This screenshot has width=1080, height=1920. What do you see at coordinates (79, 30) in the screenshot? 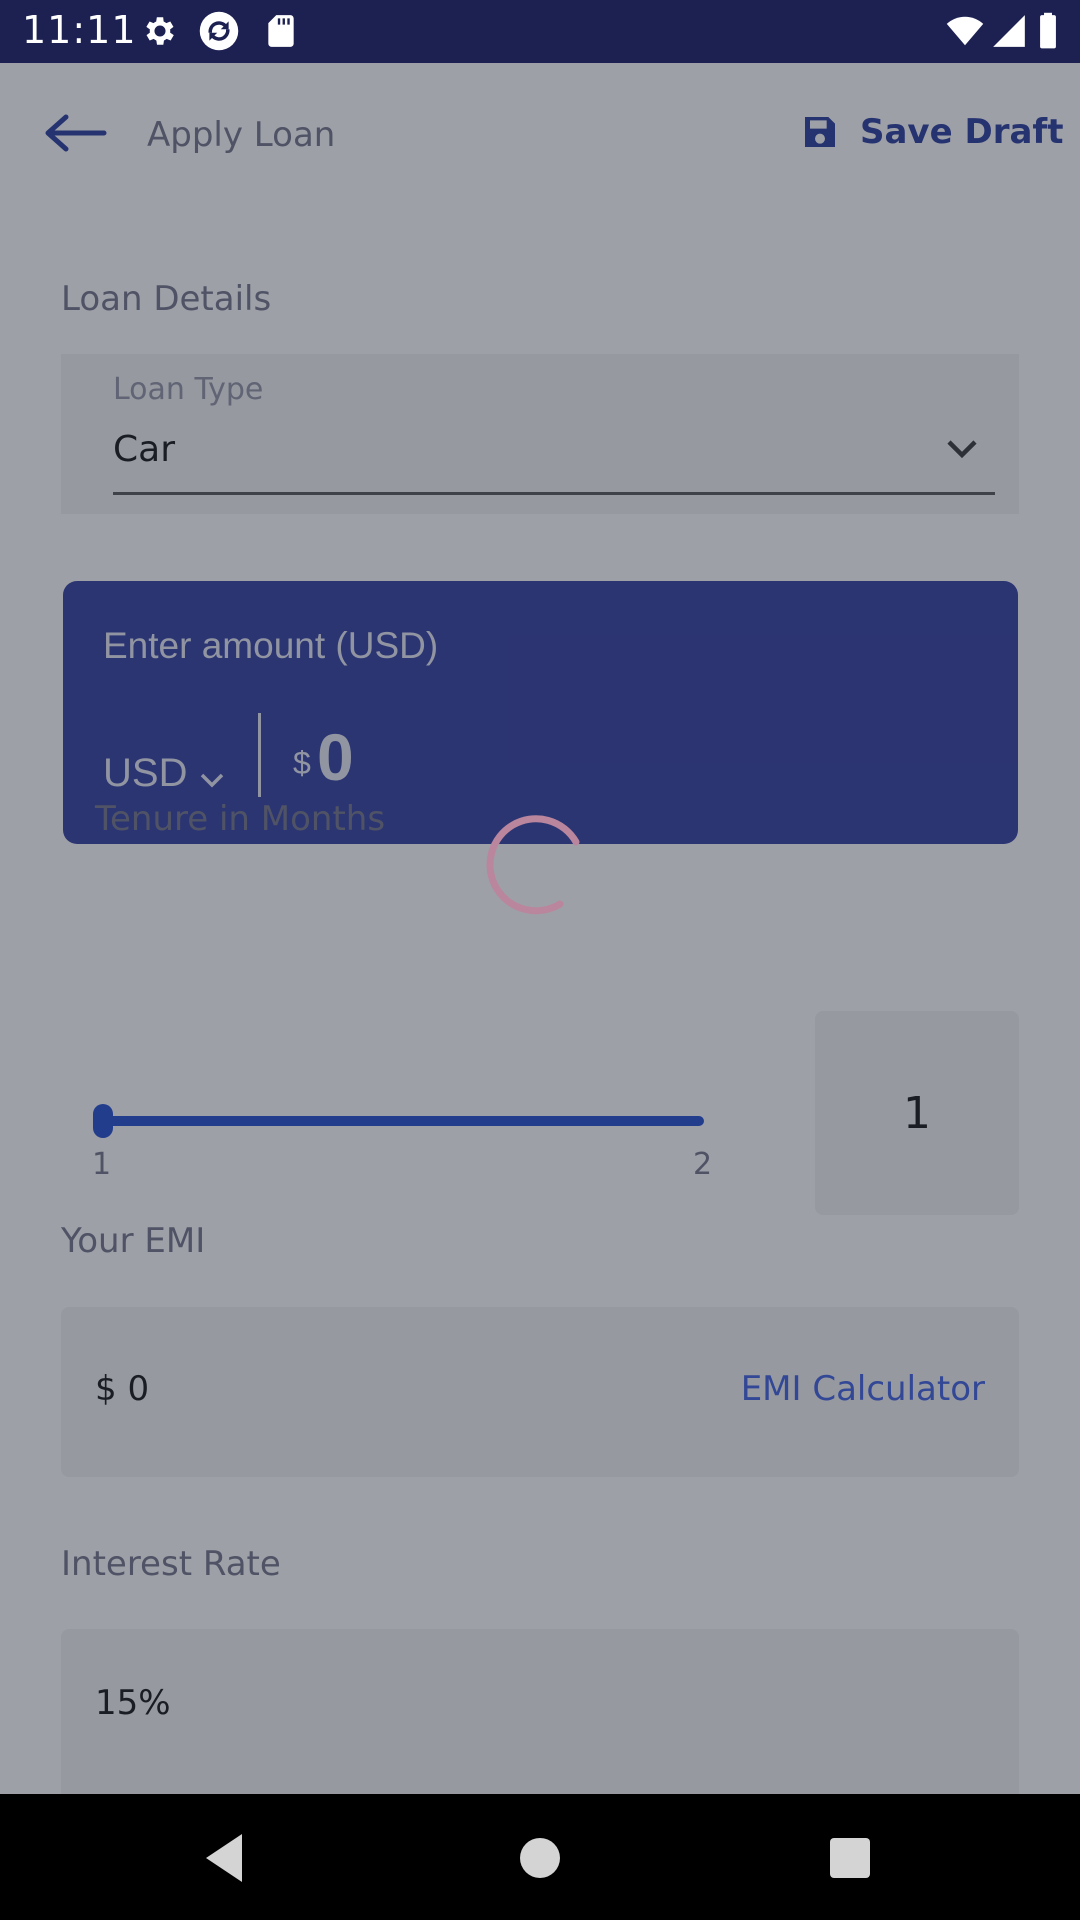
I see `status-time: 11:11` at bounding box center [79, 30].